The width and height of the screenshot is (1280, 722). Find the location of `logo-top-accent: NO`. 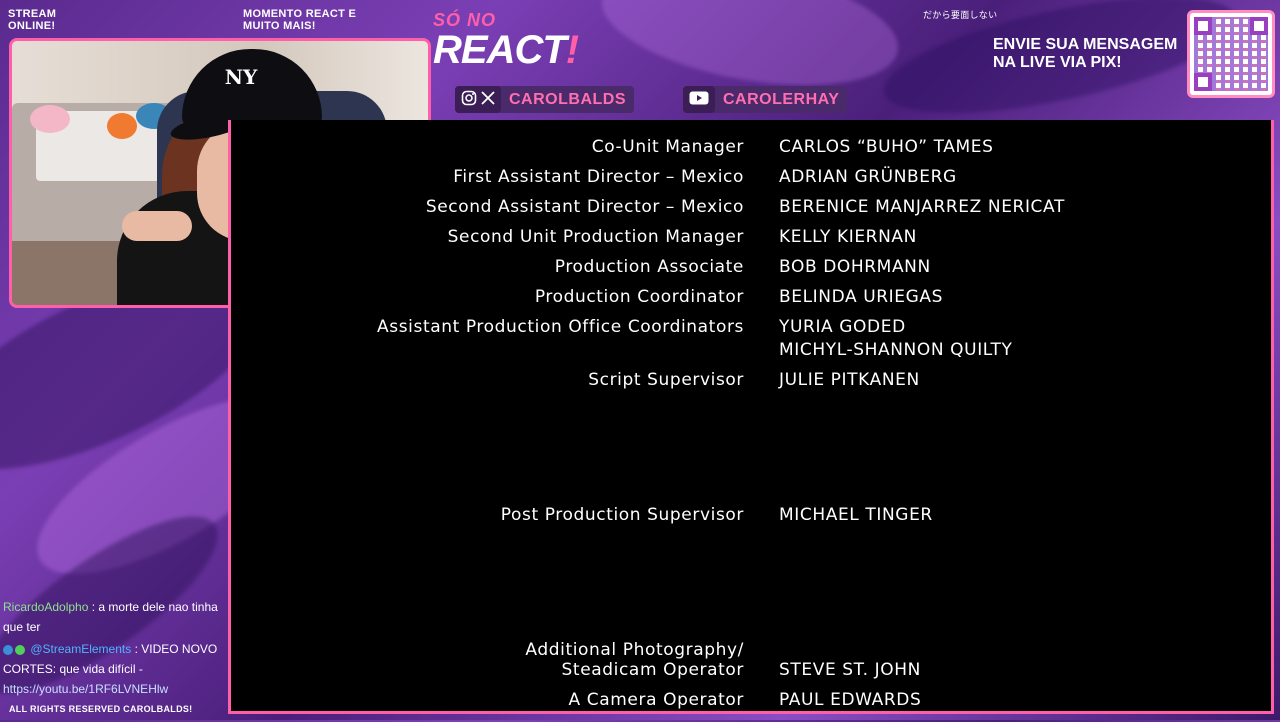

logo-top-accent: NO is located at coordinates (482, 20).